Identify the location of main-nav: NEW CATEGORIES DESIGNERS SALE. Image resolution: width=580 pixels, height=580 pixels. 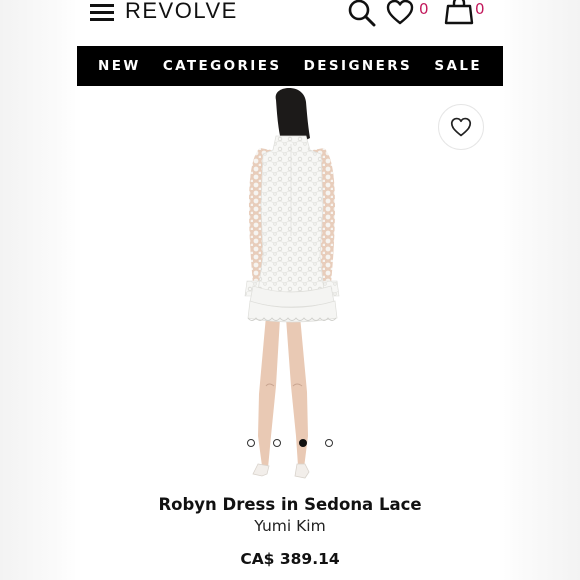
(290, 66).